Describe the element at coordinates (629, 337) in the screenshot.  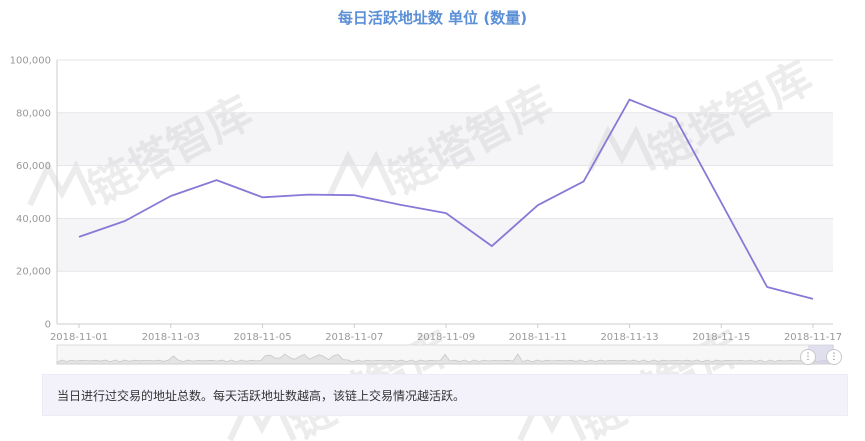
I see `x-tick-label: 2018-11-13` at that location.